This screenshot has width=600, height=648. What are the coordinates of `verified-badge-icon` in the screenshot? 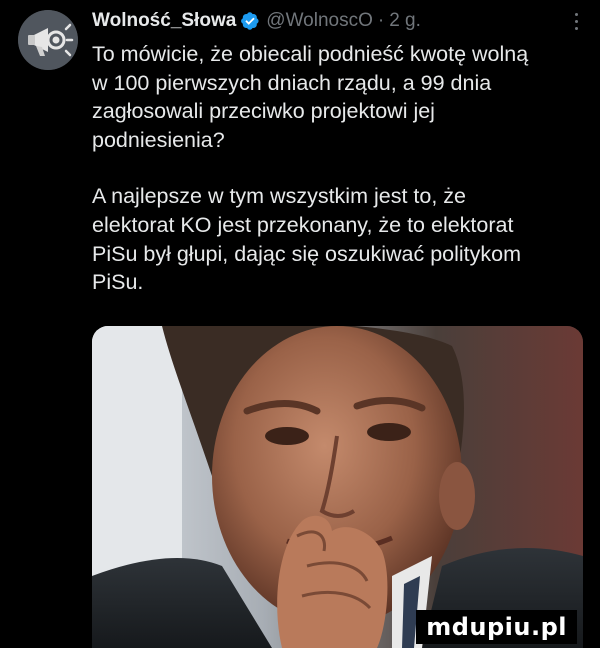 It's located at (250, 21).